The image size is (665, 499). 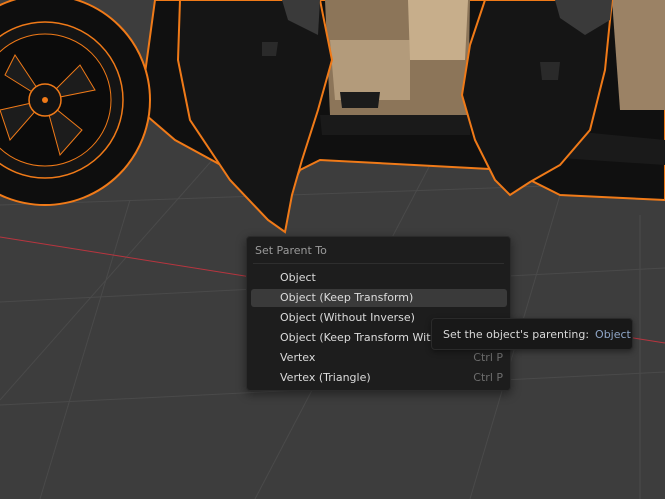 I want to click on tooltip: Set the object's parenting: Object, so click(x=532, y=334).